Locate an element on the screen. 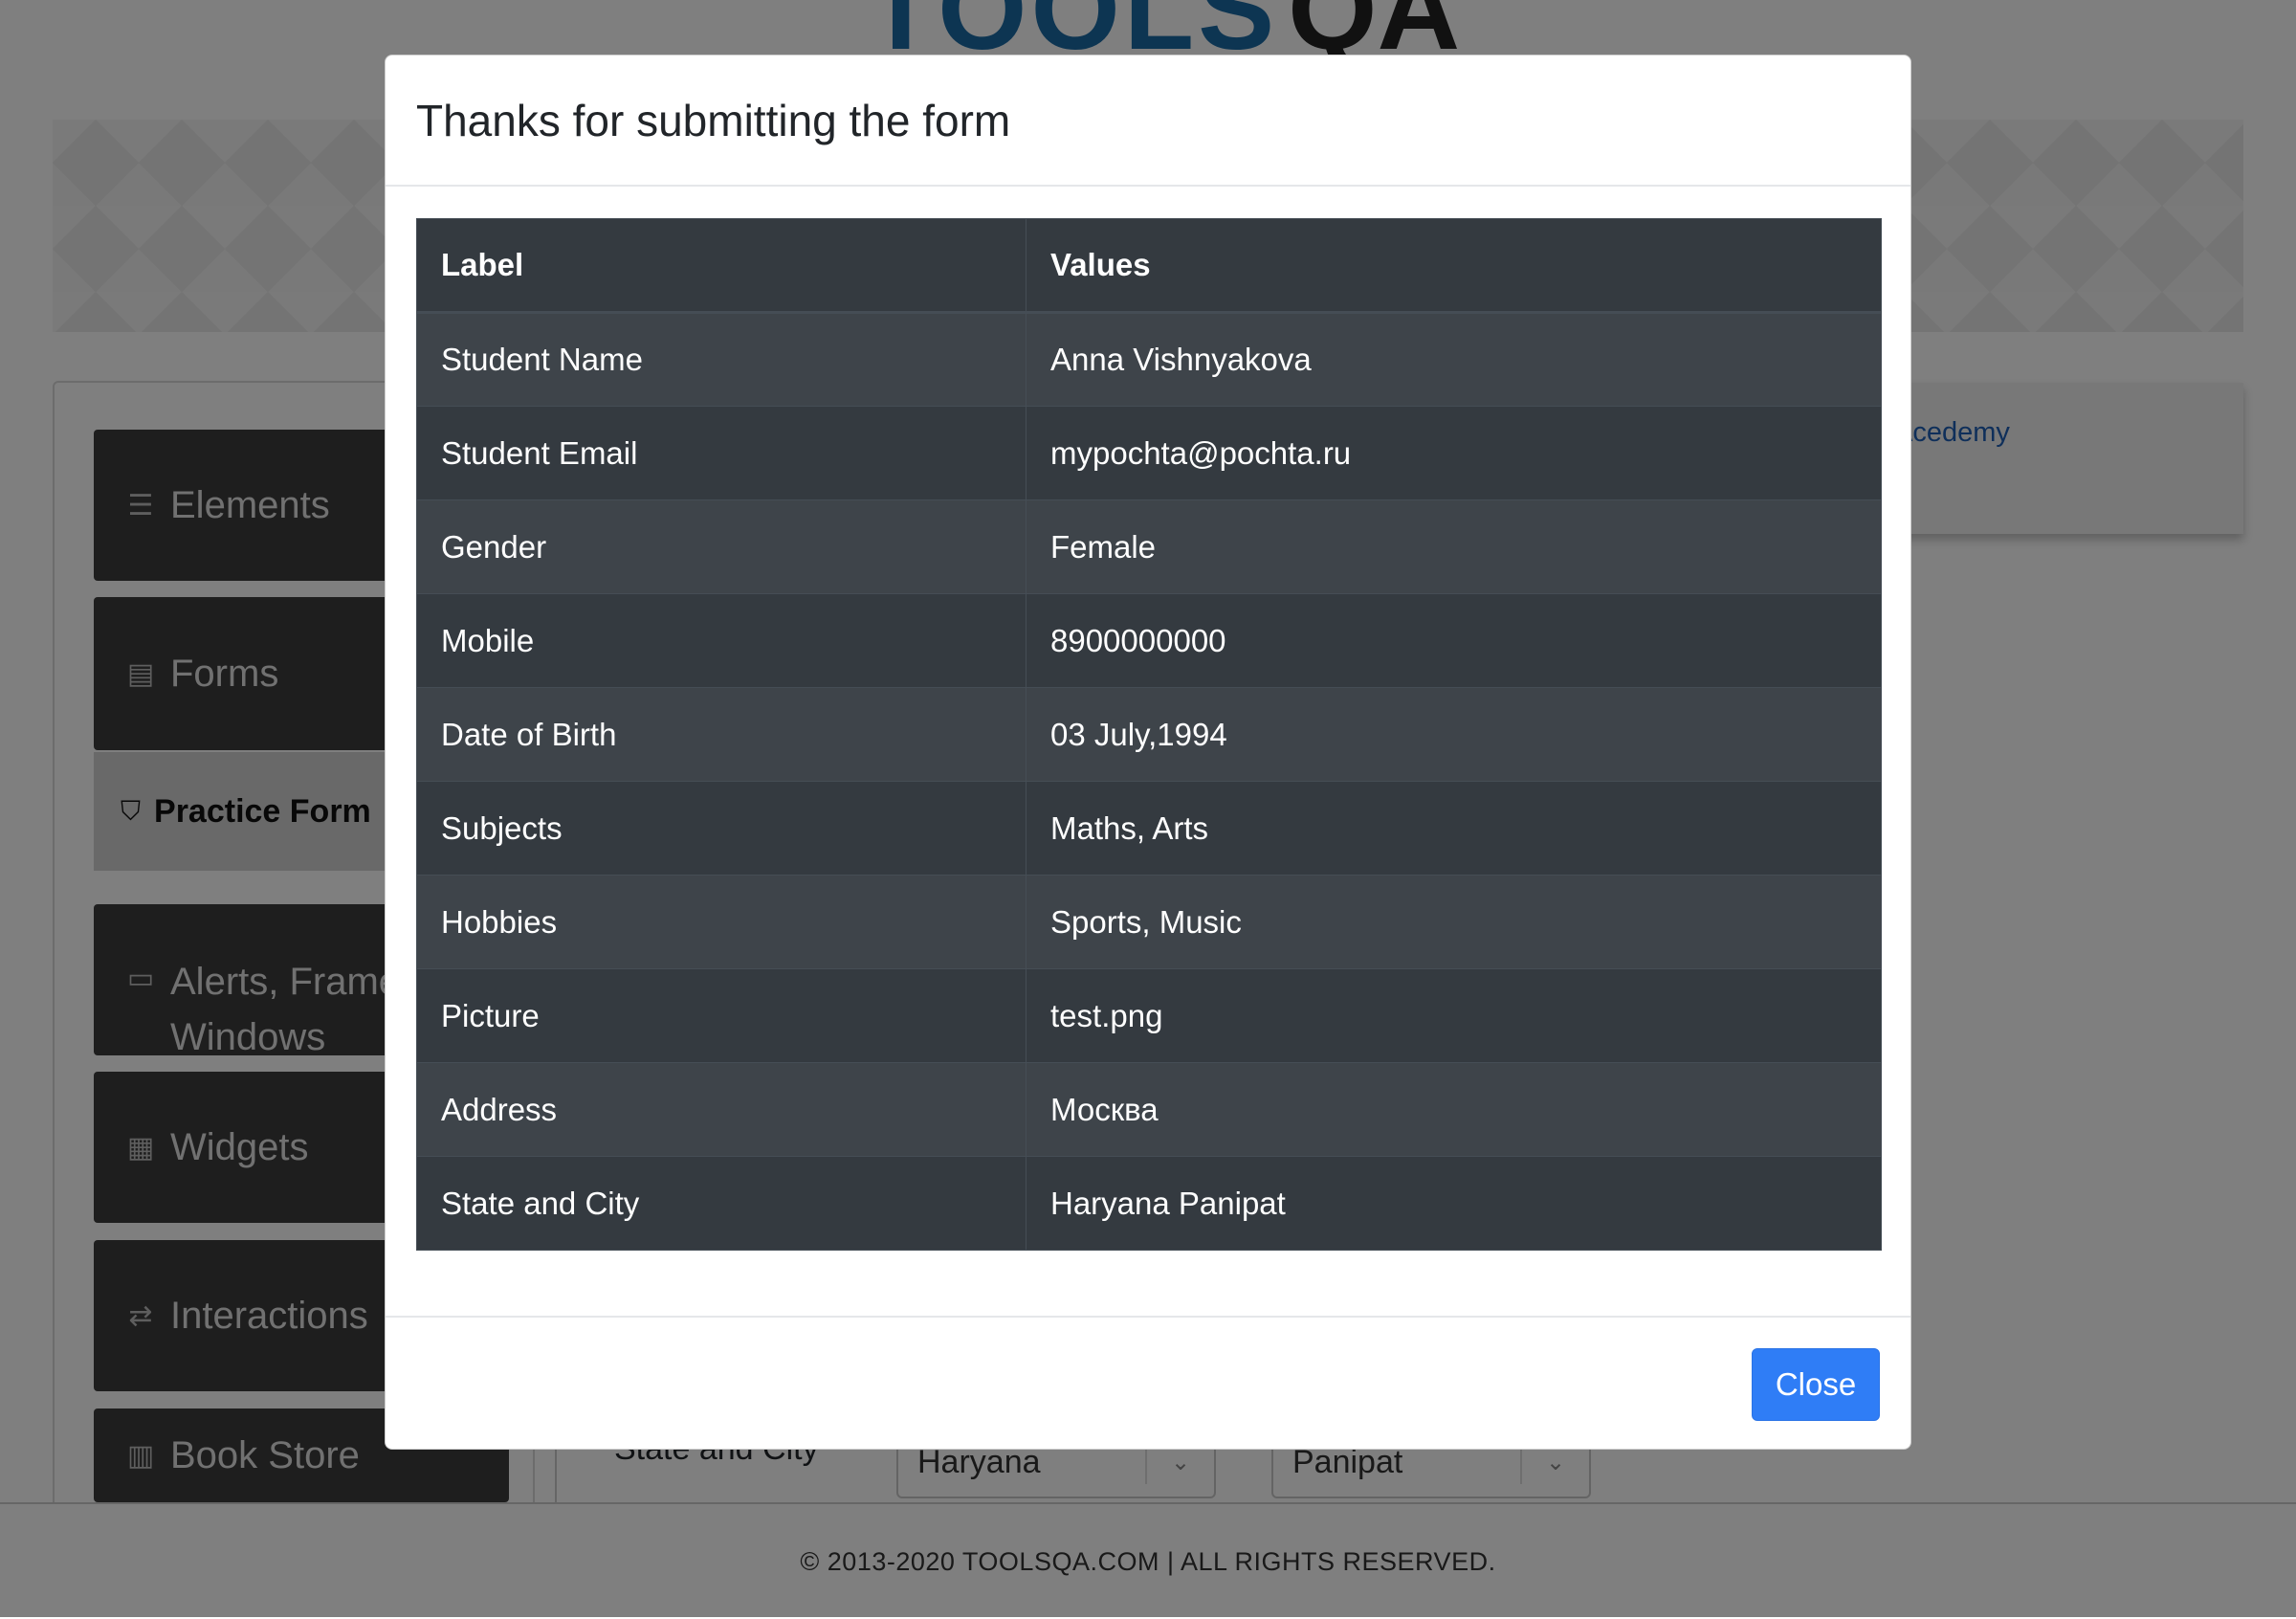 This screenshot has height=1619, width=2296. row-label: Date of Birth is located at coordinates (721, 734).